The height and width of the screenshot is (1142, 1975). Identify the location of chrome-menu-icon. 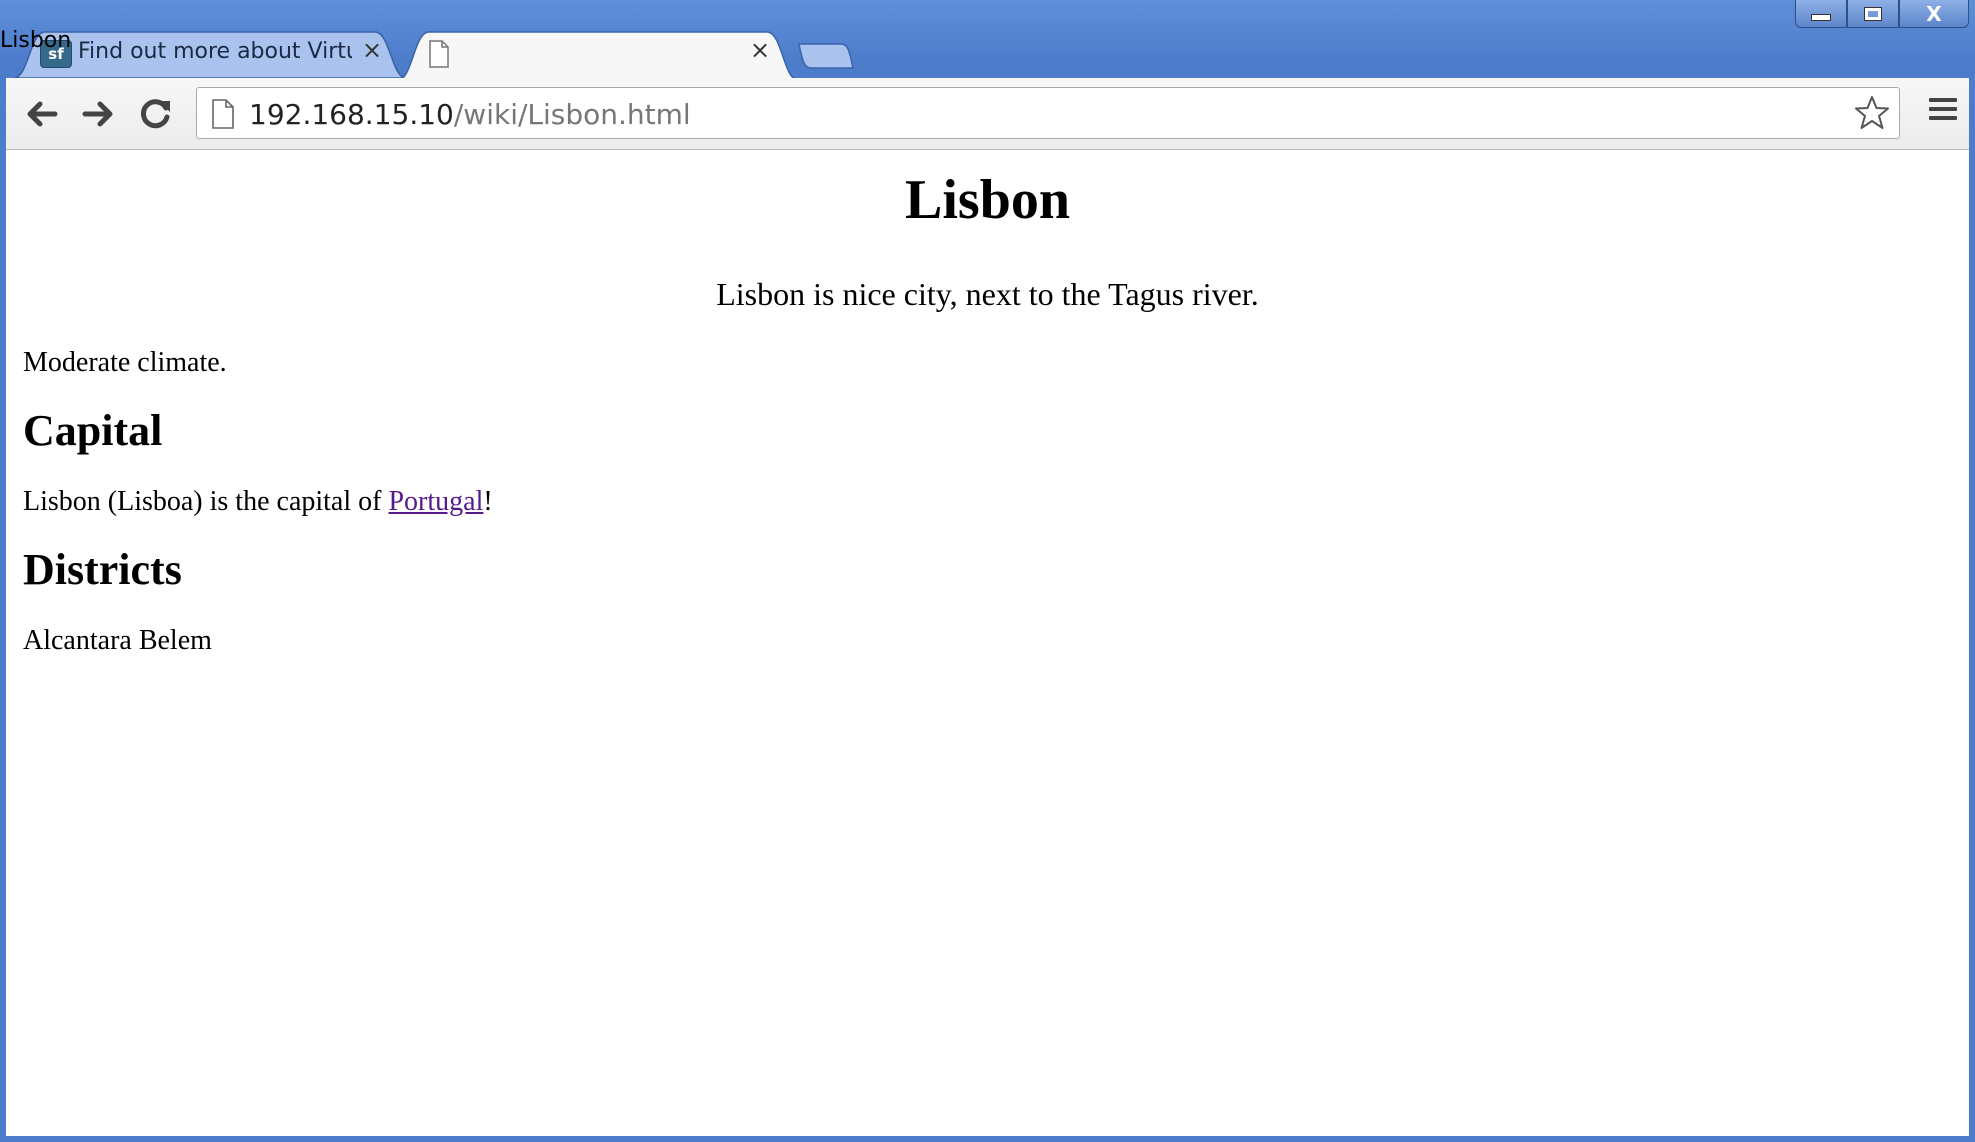
(1943, 111).